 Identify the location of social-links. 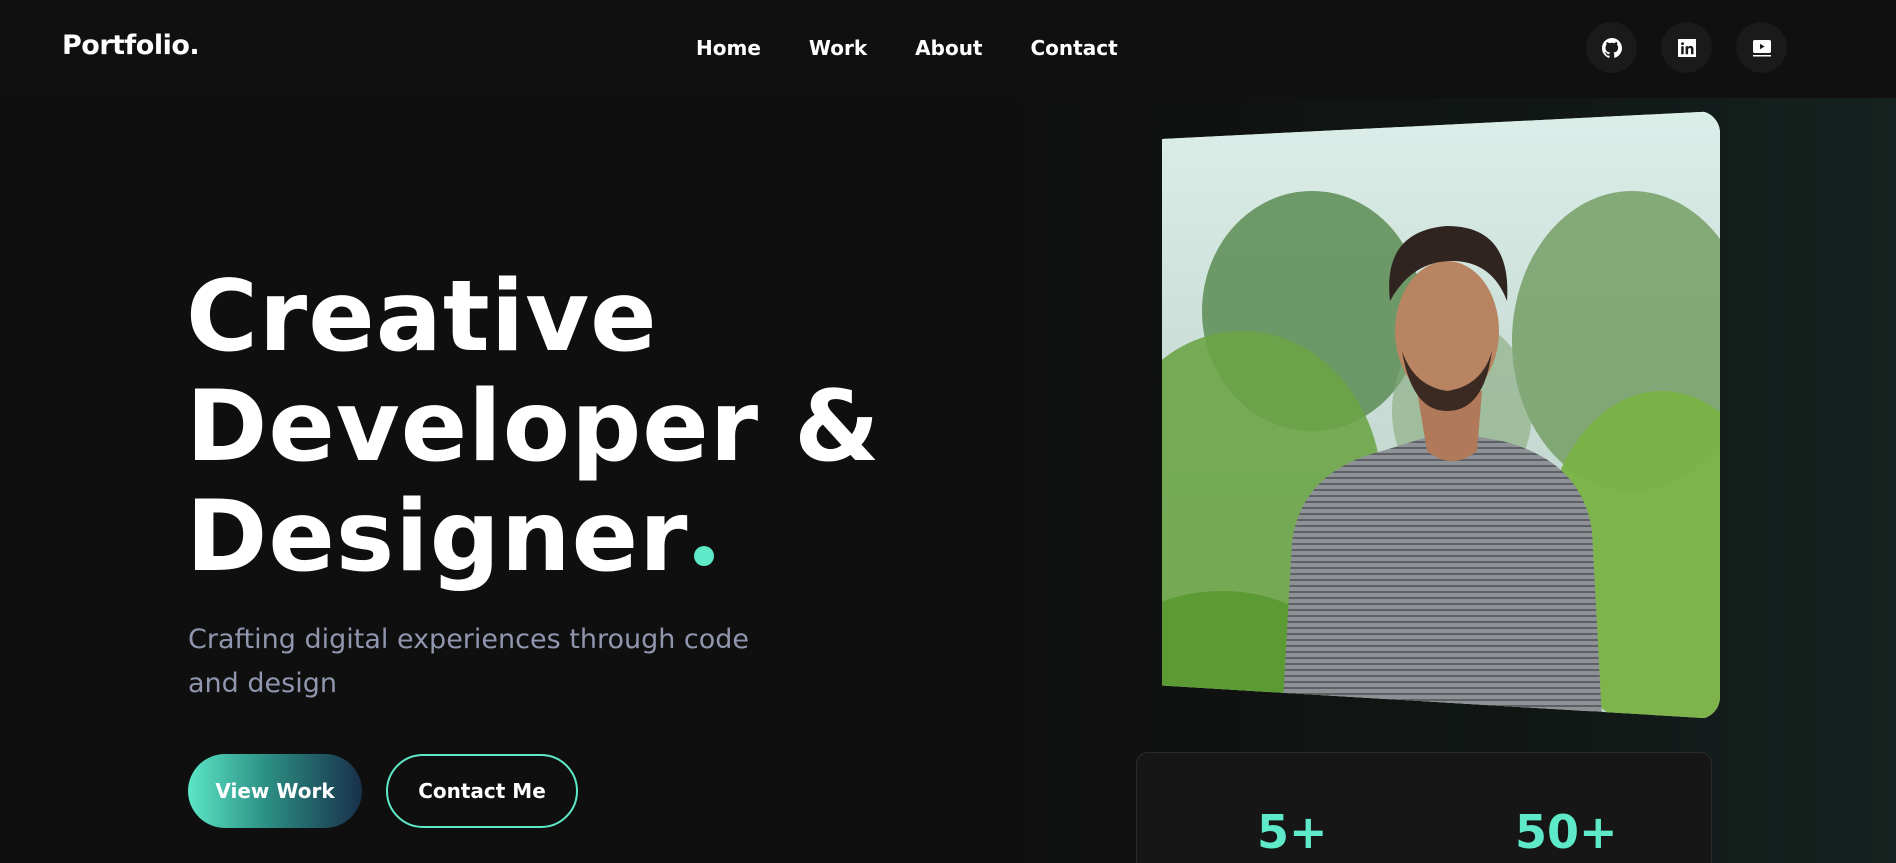
(1686, 47).